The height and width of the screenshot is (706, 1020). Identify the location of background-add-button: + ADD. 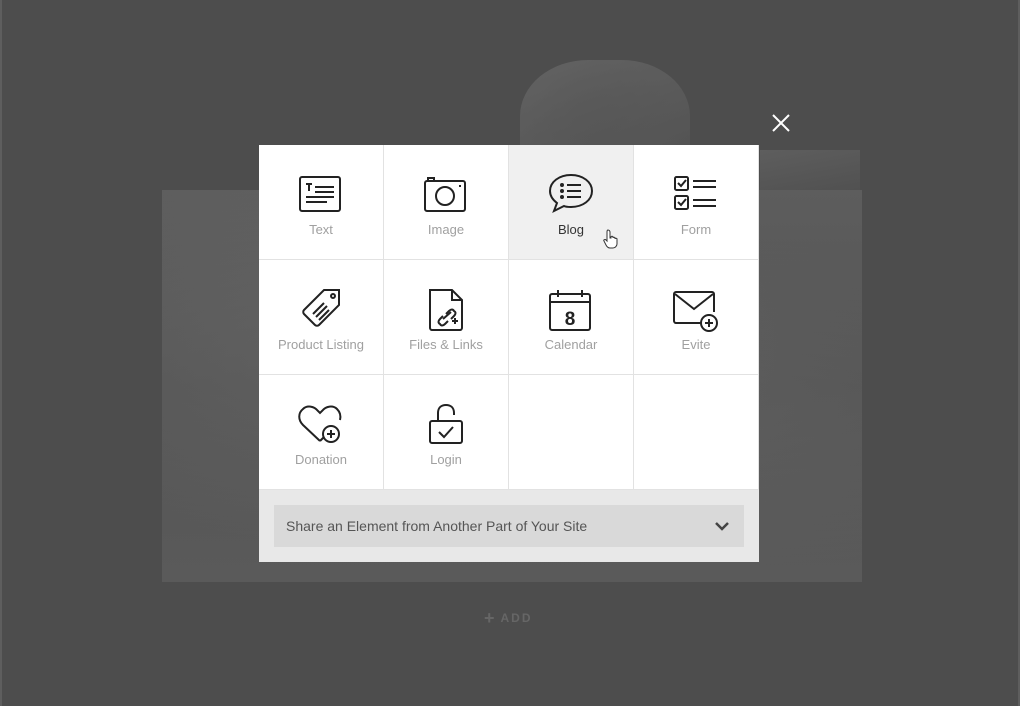
(508, 618).